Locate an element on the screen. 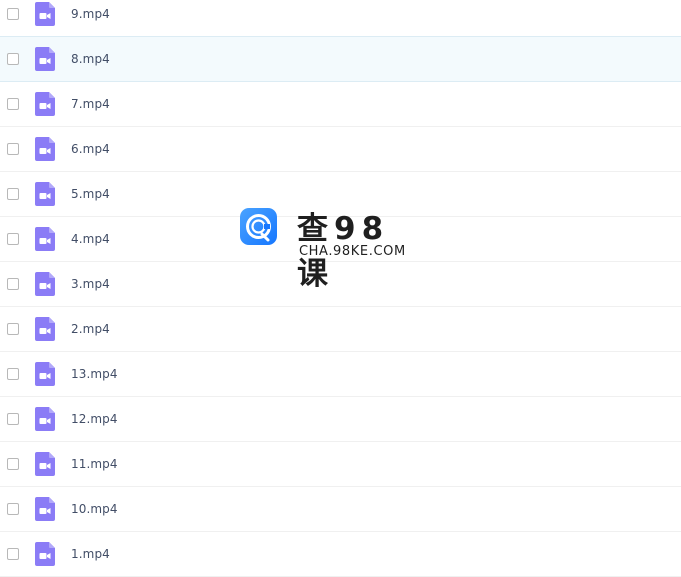  file-row: 2.mp4 is located at coordinates (340, 329).